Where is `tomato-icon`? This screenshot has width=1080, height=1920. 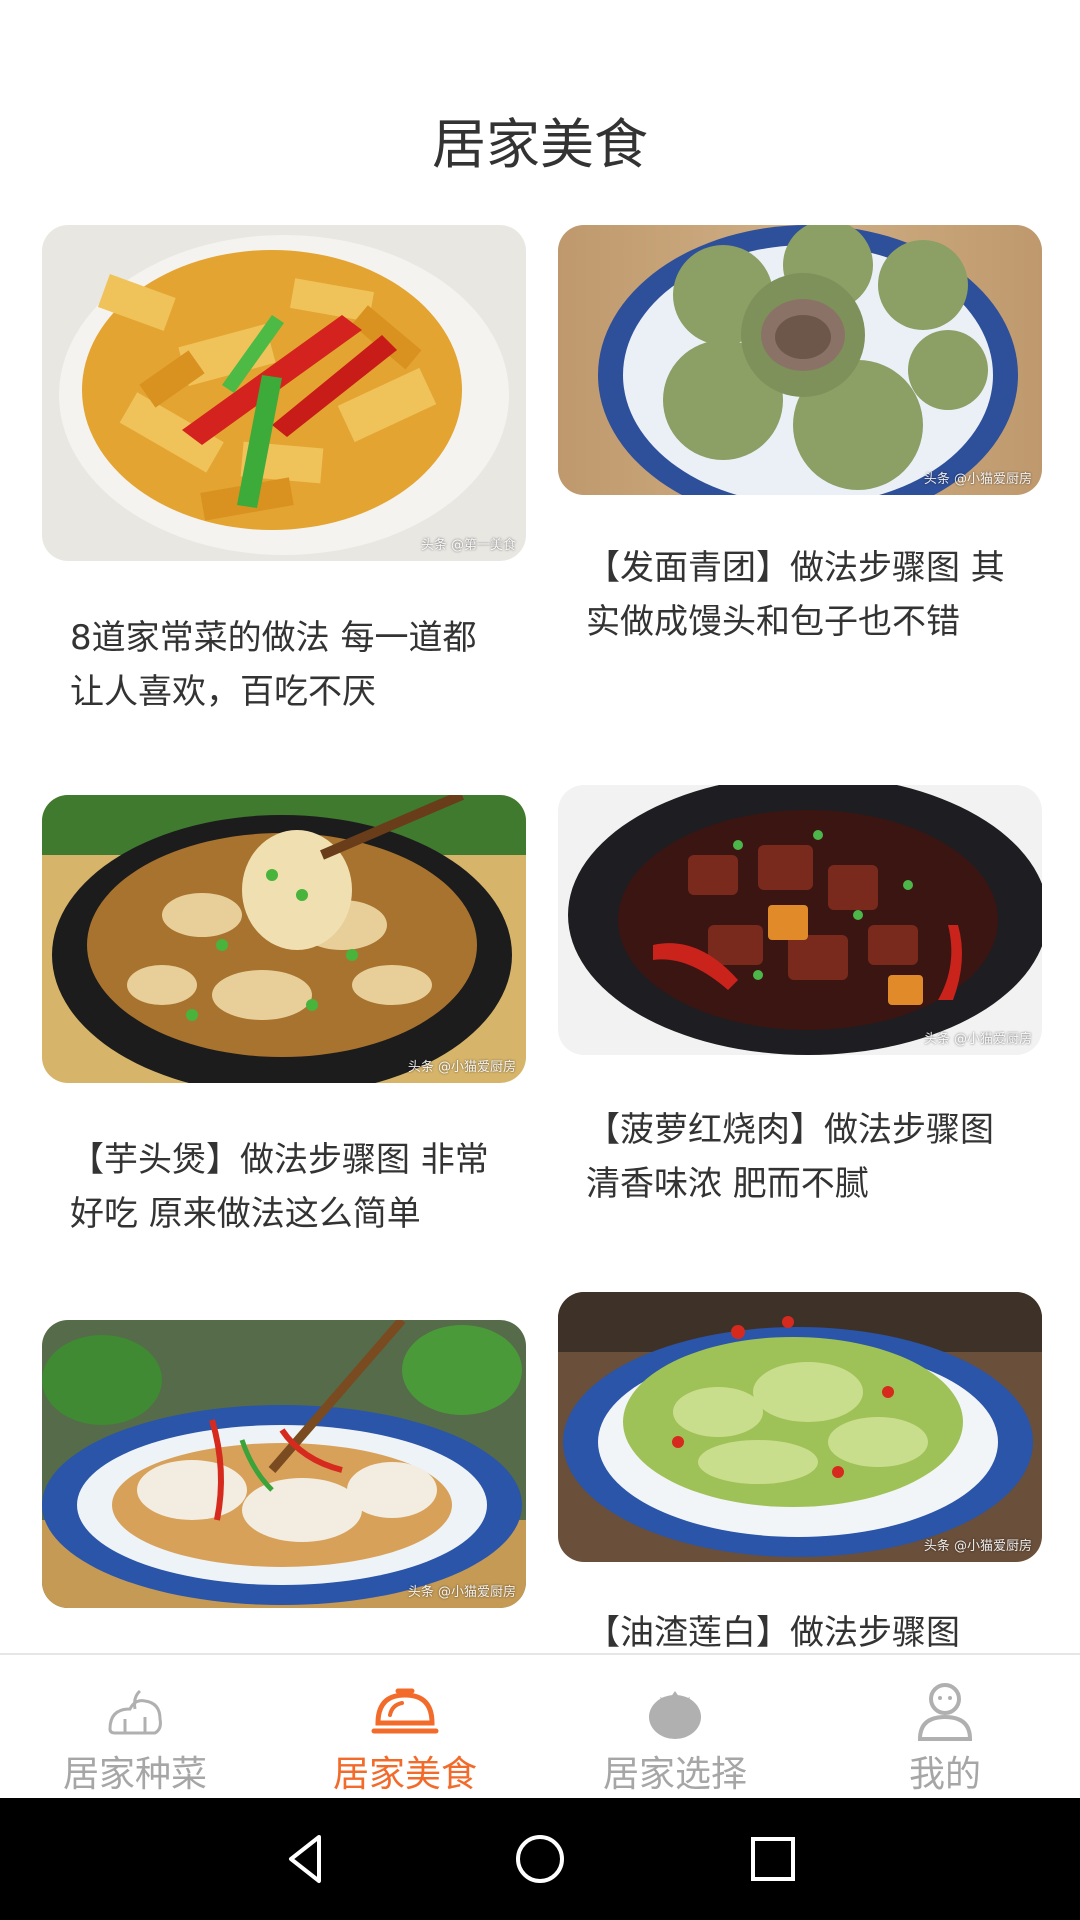 tomato-icon is located at coordinates (675, 1715).